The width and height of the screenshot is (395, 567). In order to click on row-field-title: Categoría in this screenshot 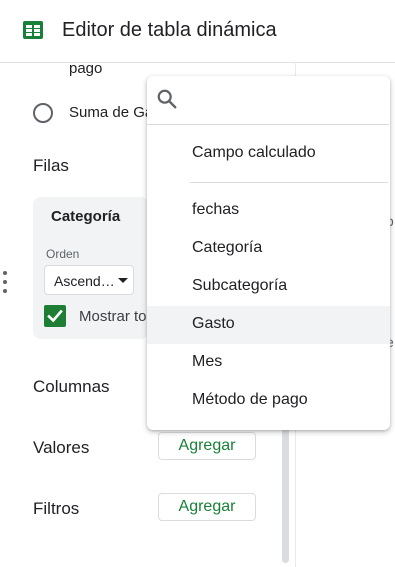, I will do `click(86, 216)`.